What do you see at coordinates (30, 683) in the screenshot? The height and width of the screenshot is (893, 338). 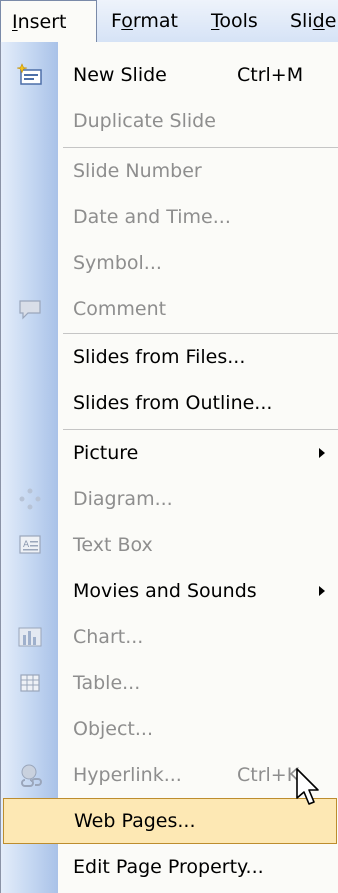 I see `table-icon` at bounding box center [30, 683].